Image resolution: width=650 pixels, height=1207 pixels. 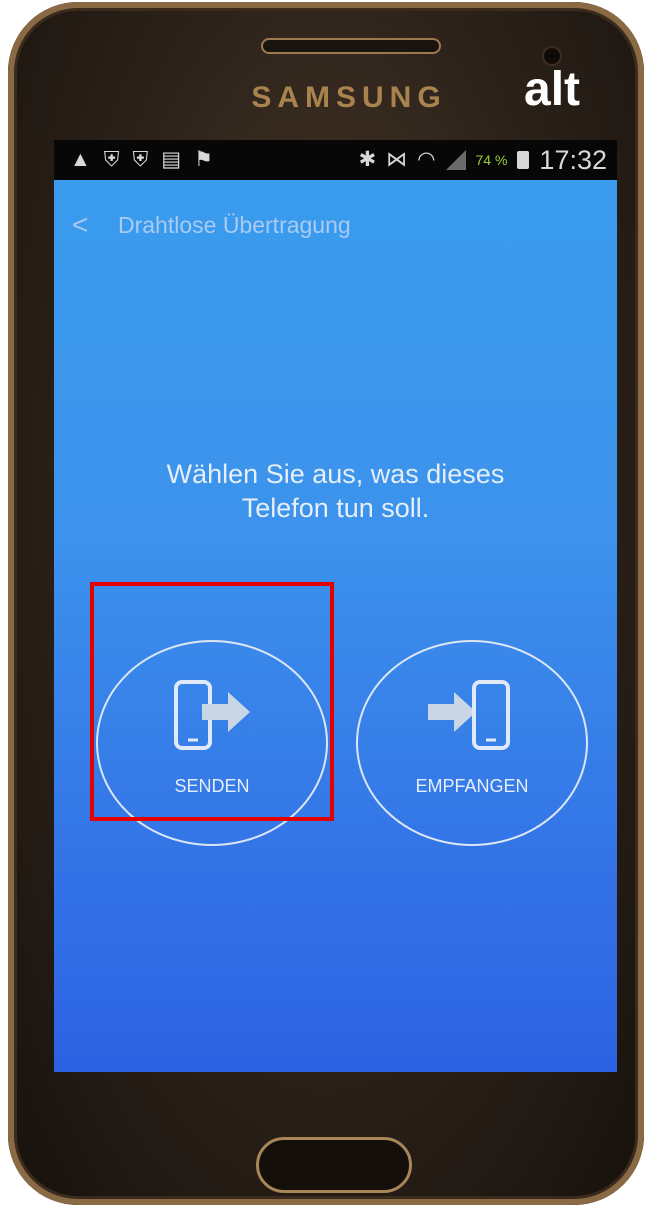 What do you see at coordinates (455, 160) in the screenshot?
I see `signal-icon` at bounding box center [455, 160].